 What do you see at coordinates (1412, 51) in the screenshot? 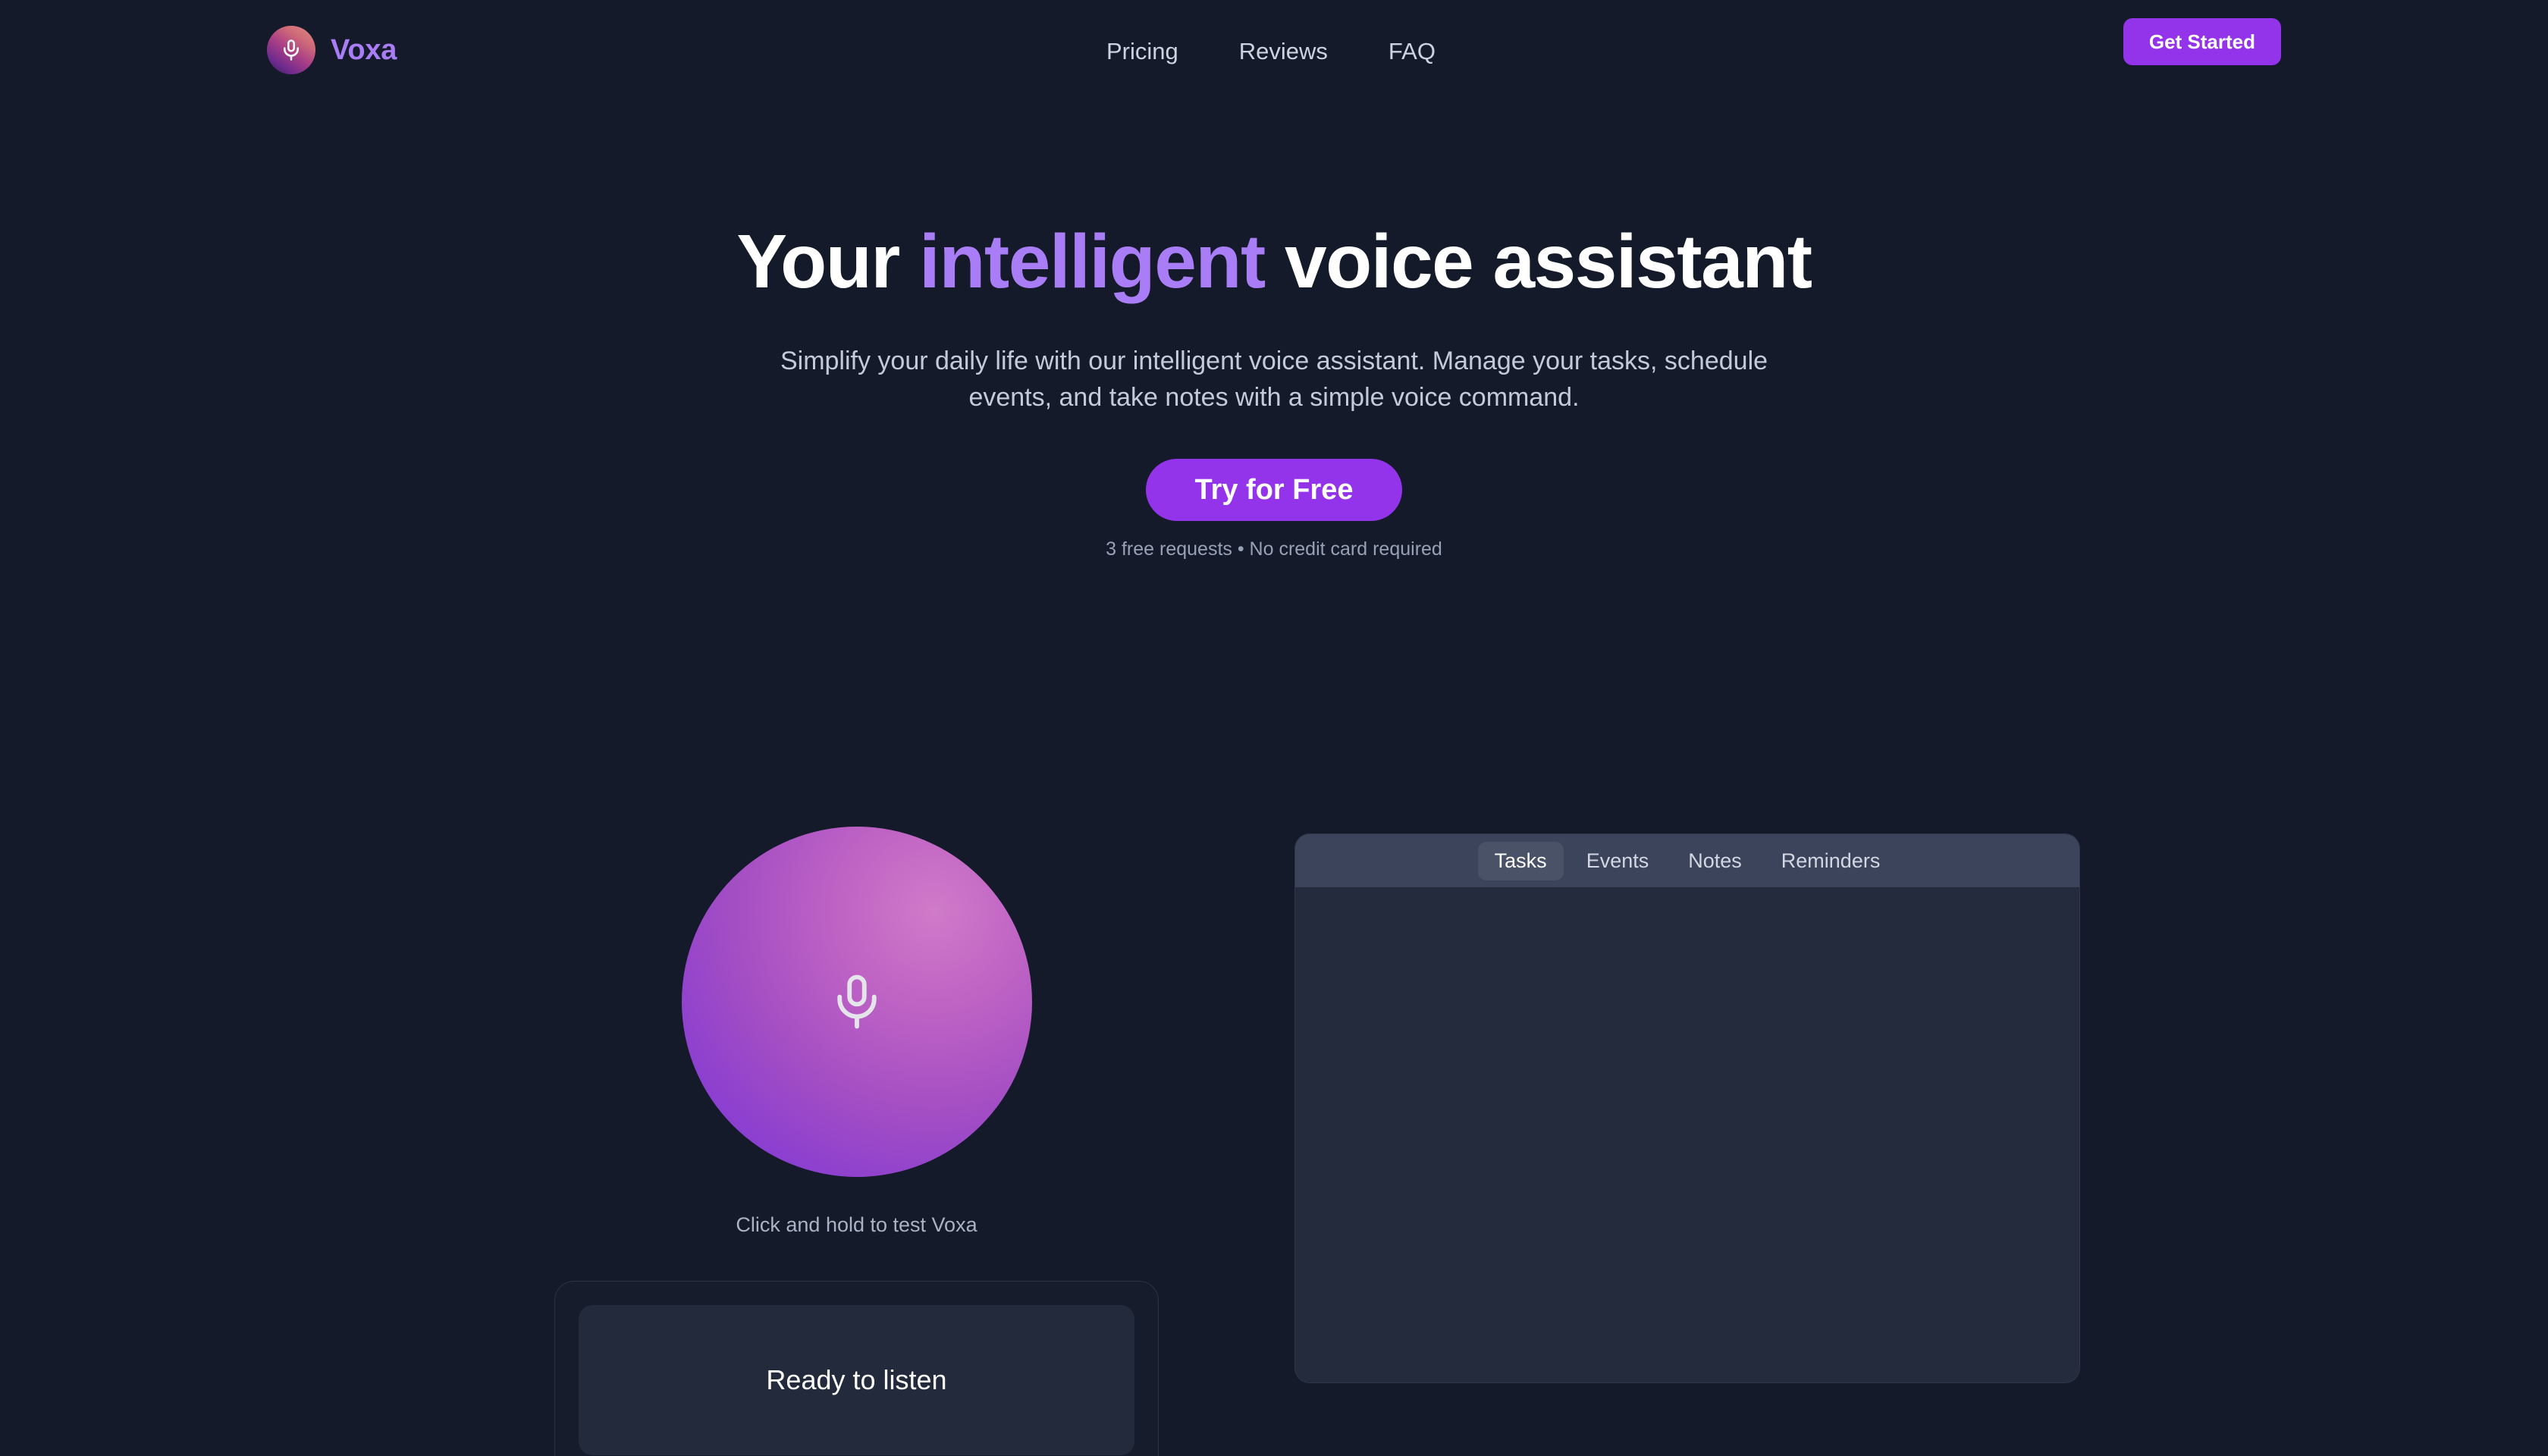
I see `nav-link-faq: FAQ` at bounding box center [1412, 51].